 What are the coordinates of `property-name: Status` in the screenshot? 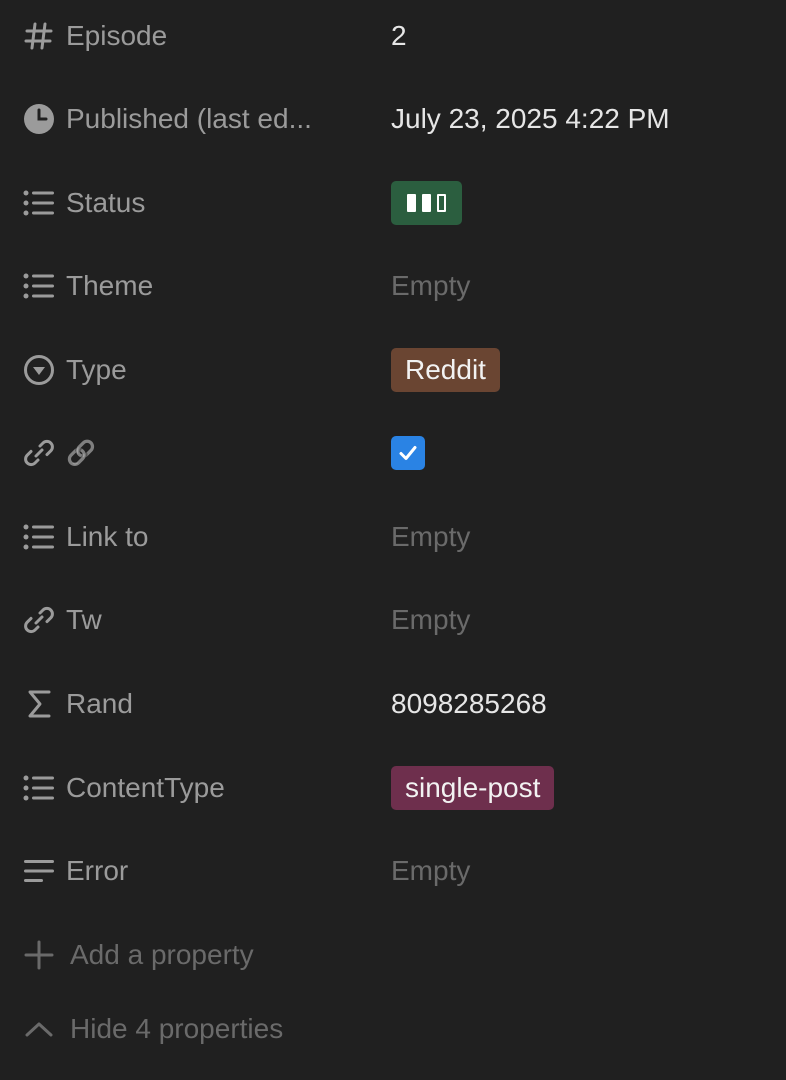 It's located at (106, 202).